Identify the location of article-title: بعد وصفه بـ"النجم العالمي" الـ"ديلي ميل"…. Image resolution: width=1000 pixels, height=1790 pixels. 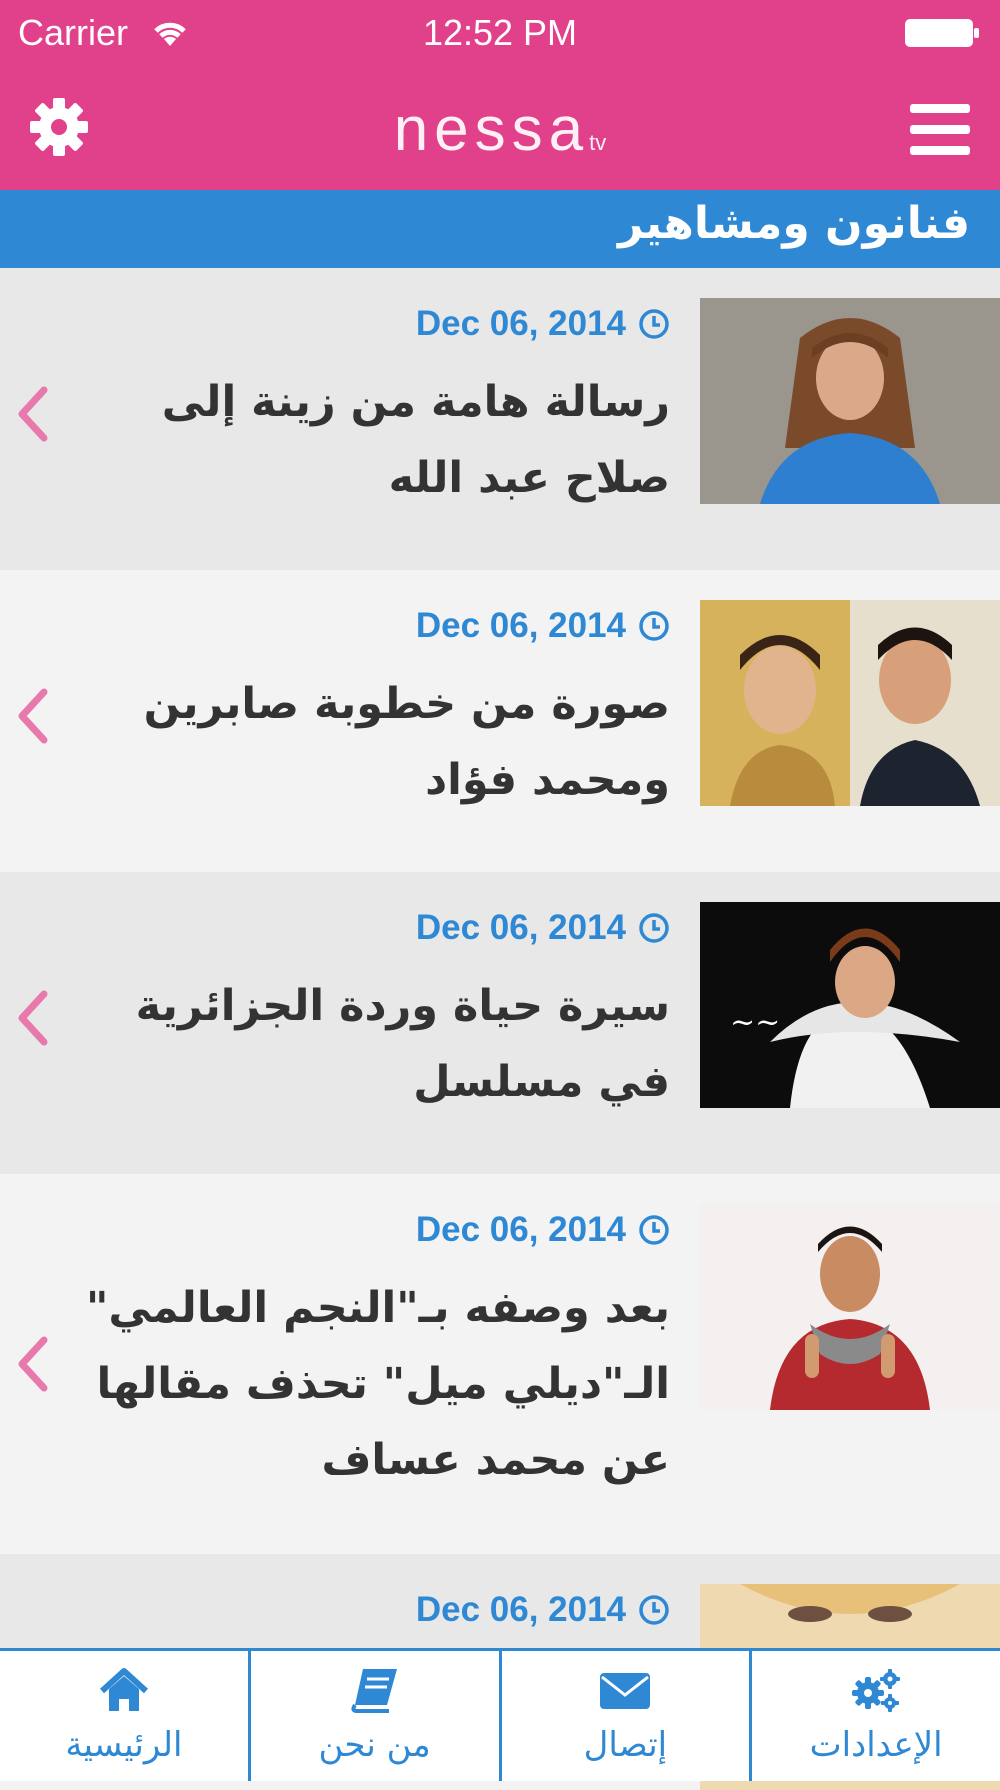
(360, 1384).